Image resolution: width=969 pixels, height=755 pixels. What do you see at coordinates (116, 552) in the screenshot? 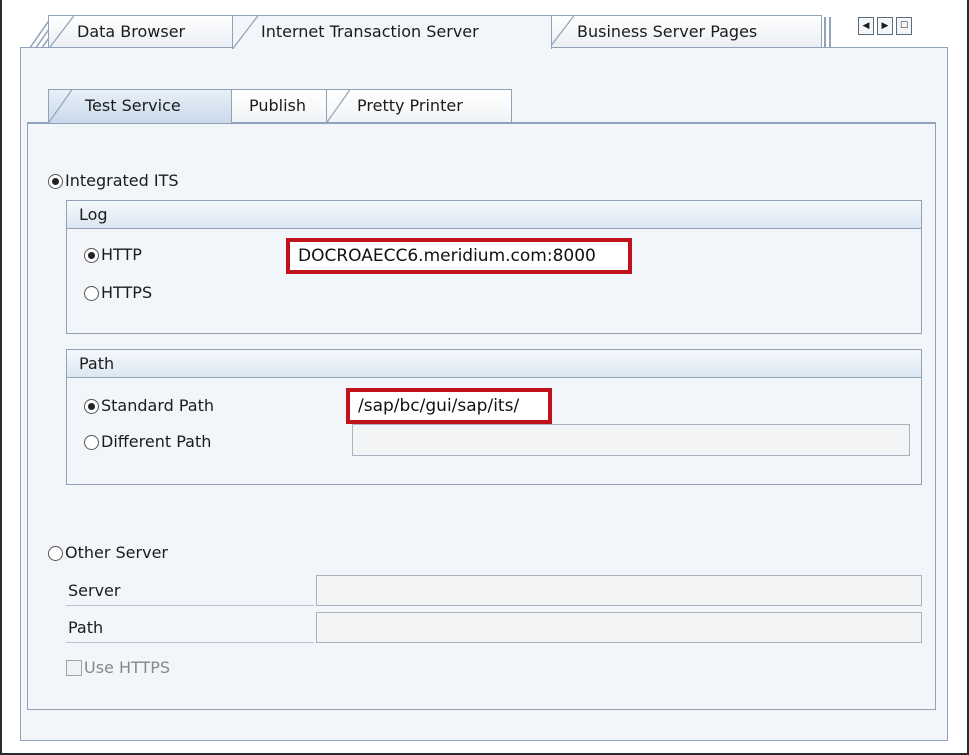
I see `other-server-label: Other Server` at bounding box center [116, 552].